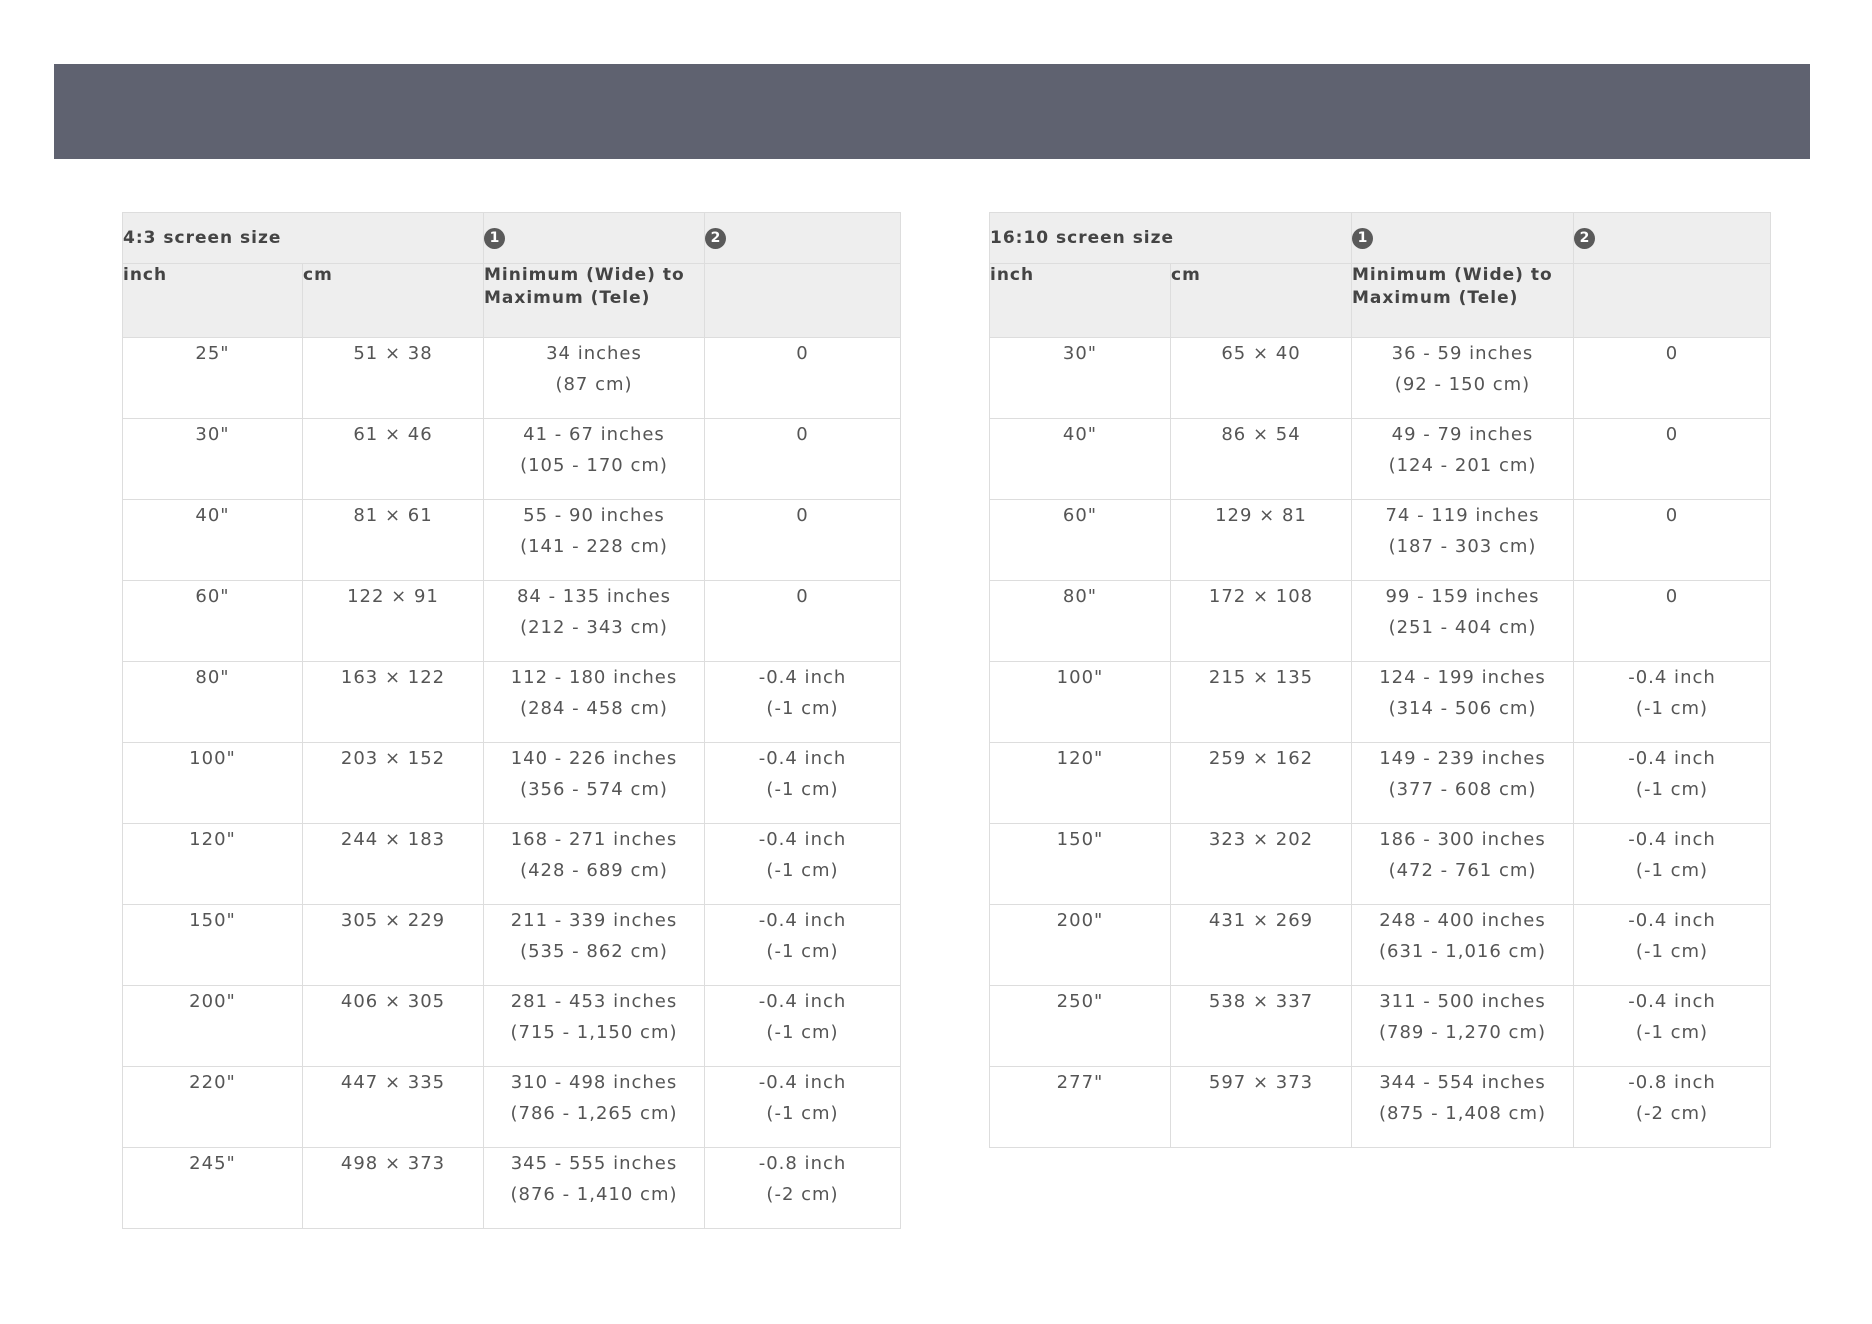 Image resolution: width=1872 pixels, height=1324 pixels. Describe the element at coordinates (393, 945) in the screenshot. I see `cell-cm: 305 × 229` at that location.